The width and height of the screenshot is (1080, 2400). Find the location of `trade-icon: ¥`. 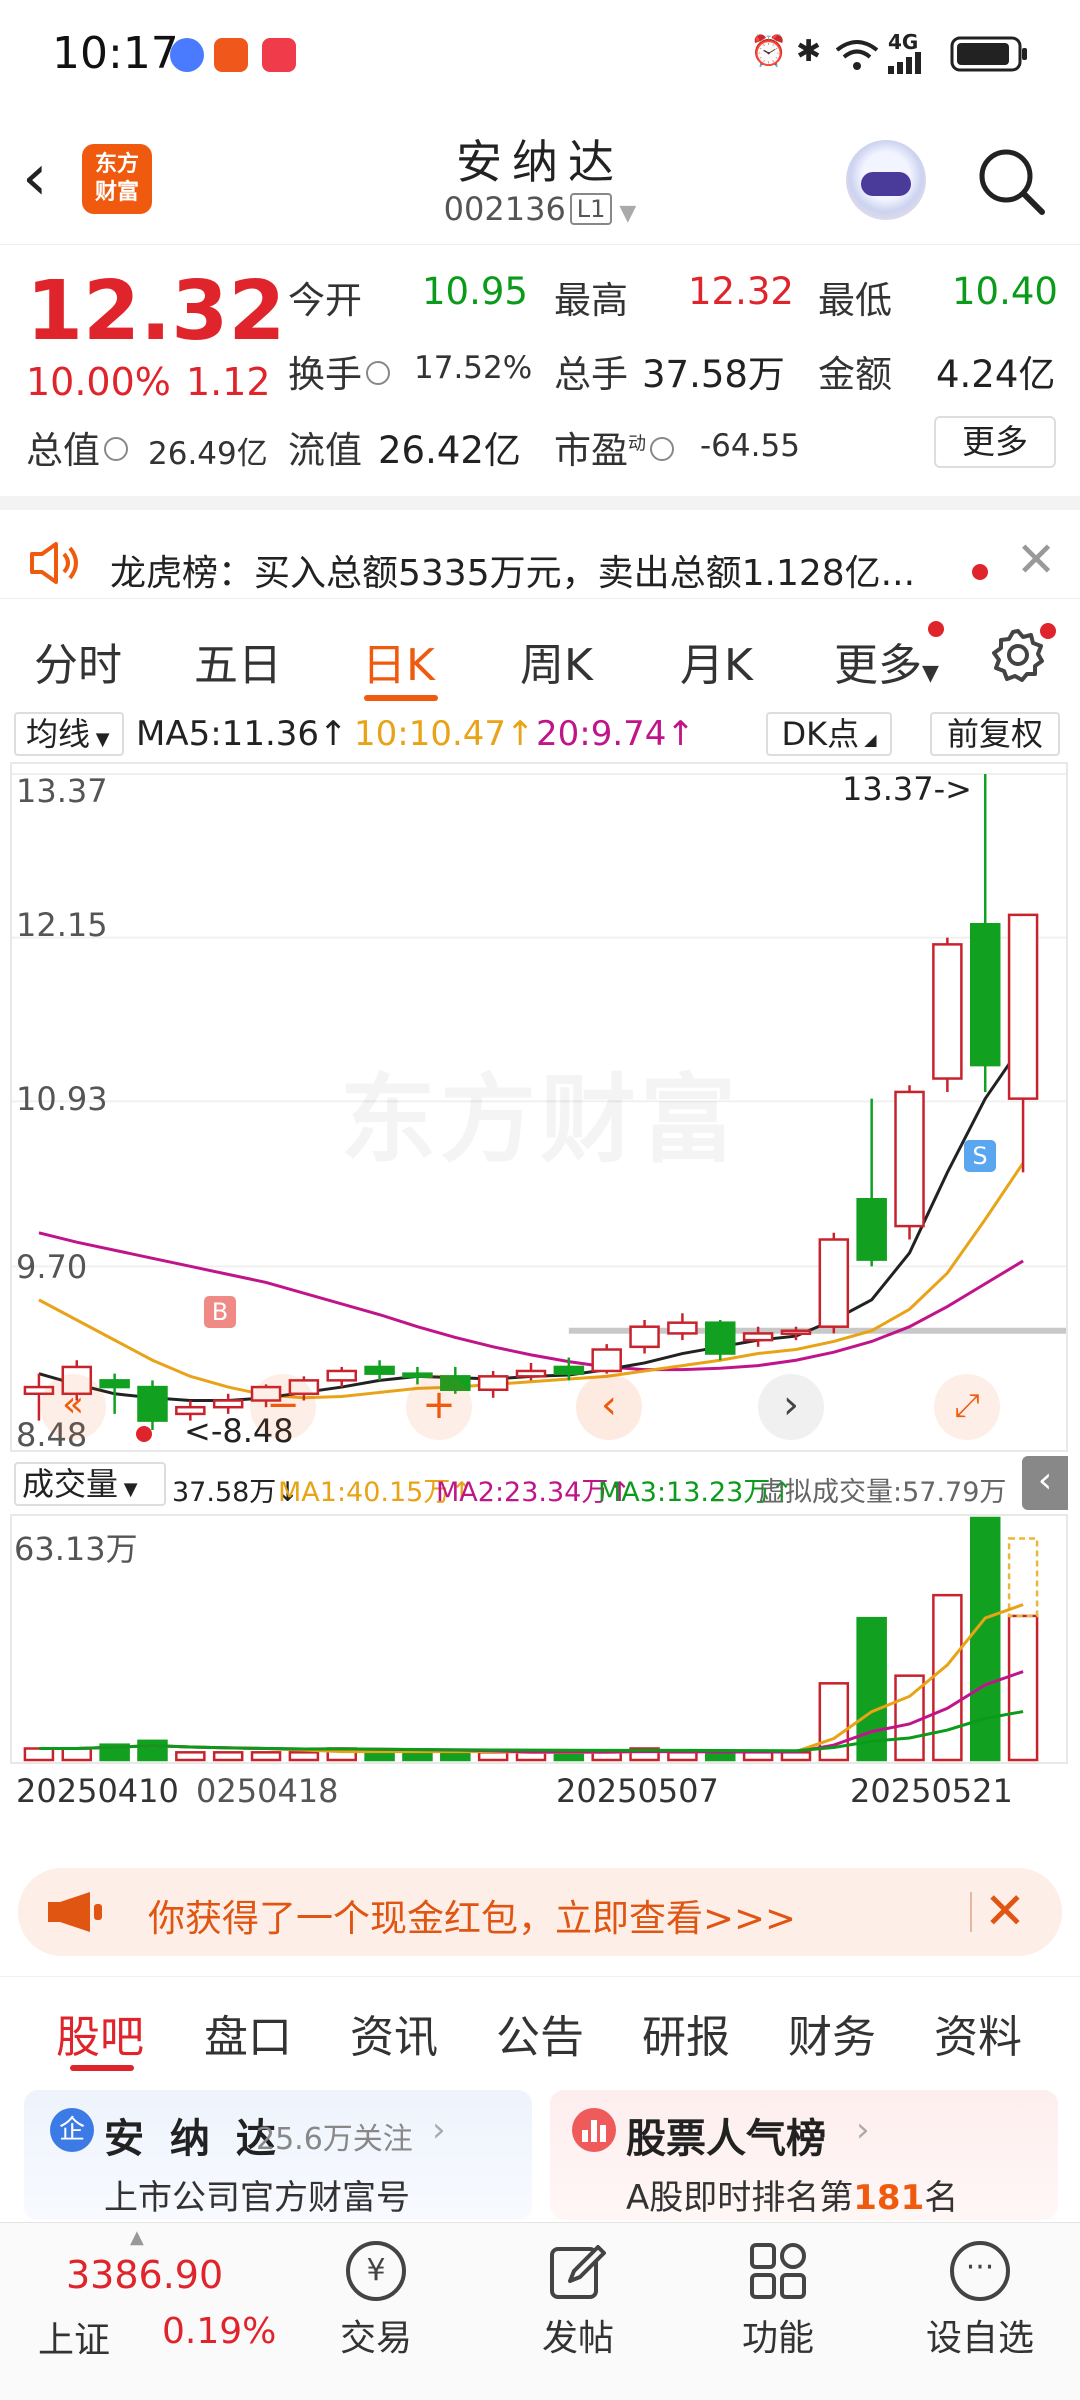

trade-icon: ¥ is located at coordinates (376, 2271).